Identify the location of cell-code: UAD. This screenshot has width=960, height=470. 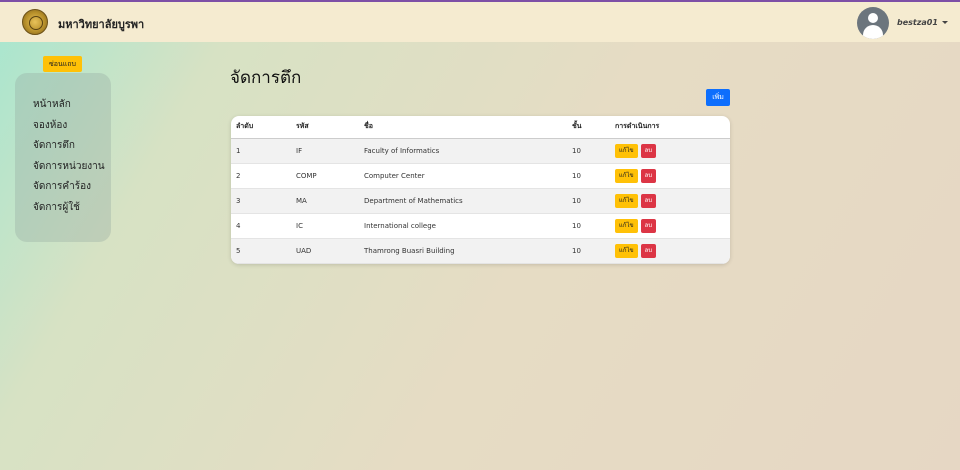
(325, 251).